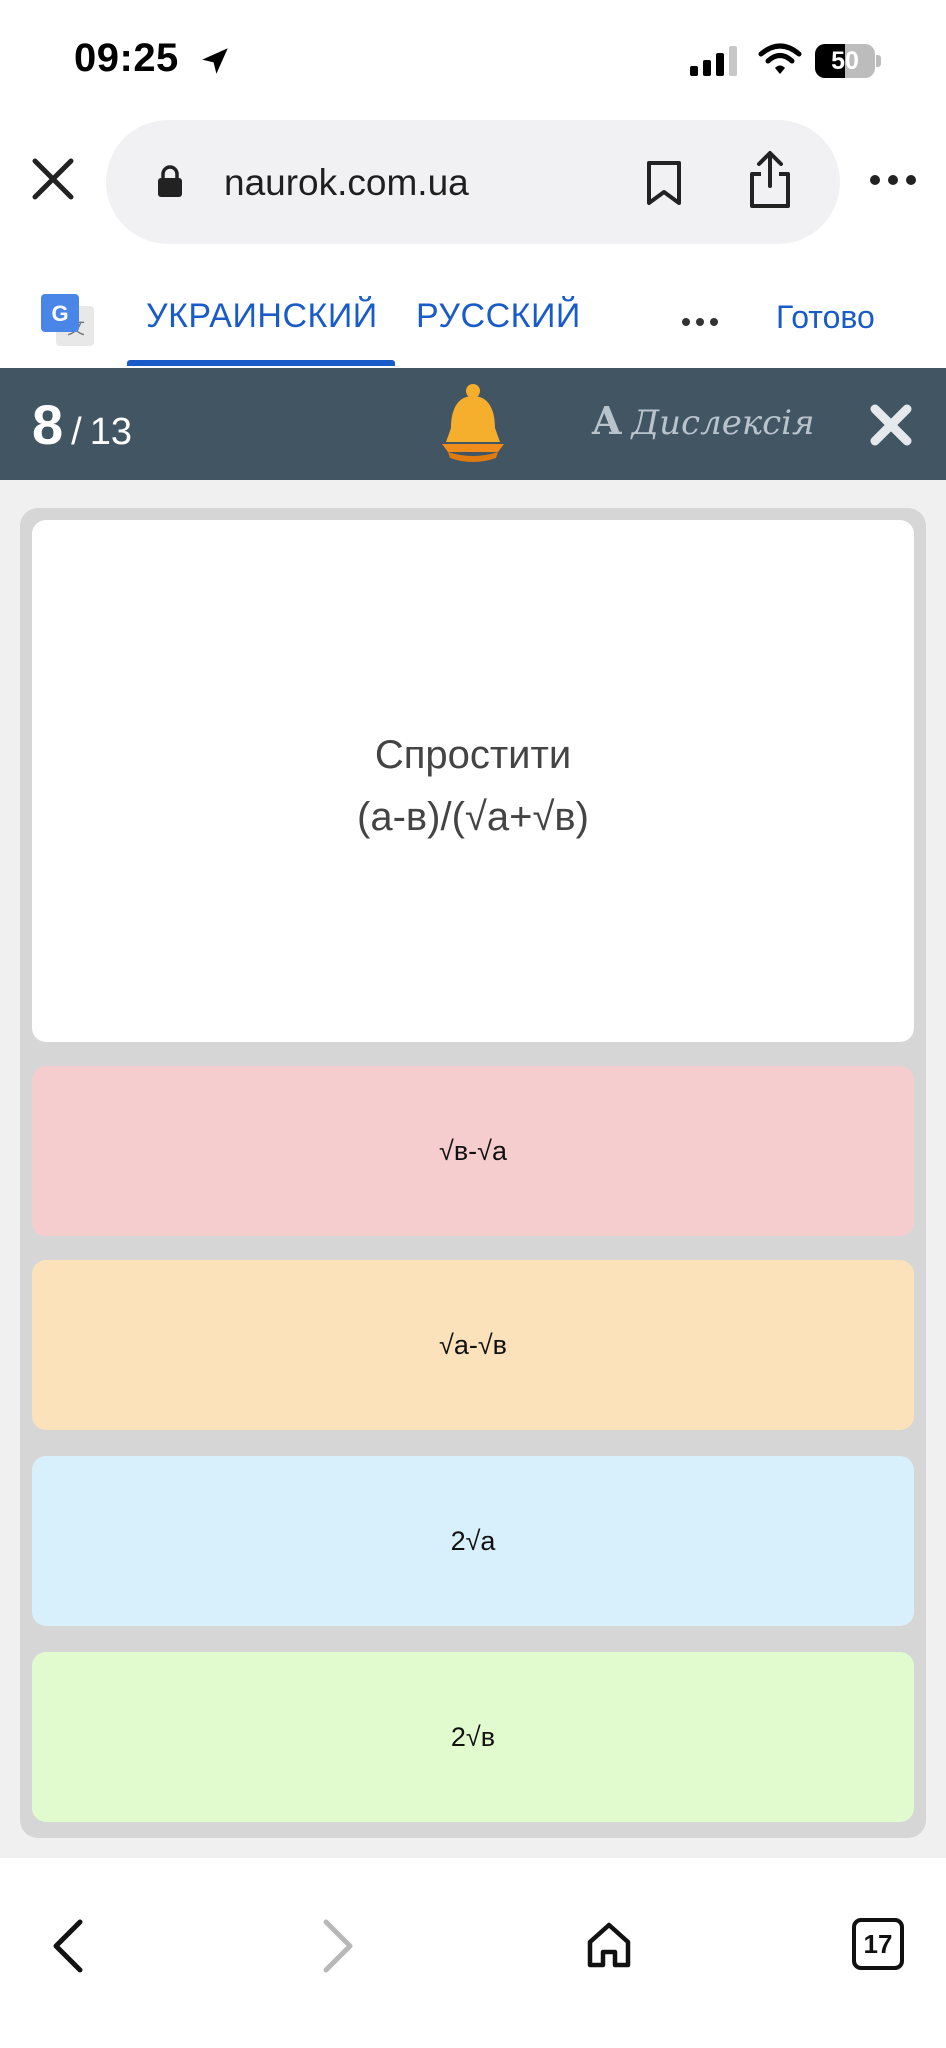  I want to click on translate-bar: 文 G УКРАИНСКИЙ РУССКИЙ Готово, so click(473, 314).